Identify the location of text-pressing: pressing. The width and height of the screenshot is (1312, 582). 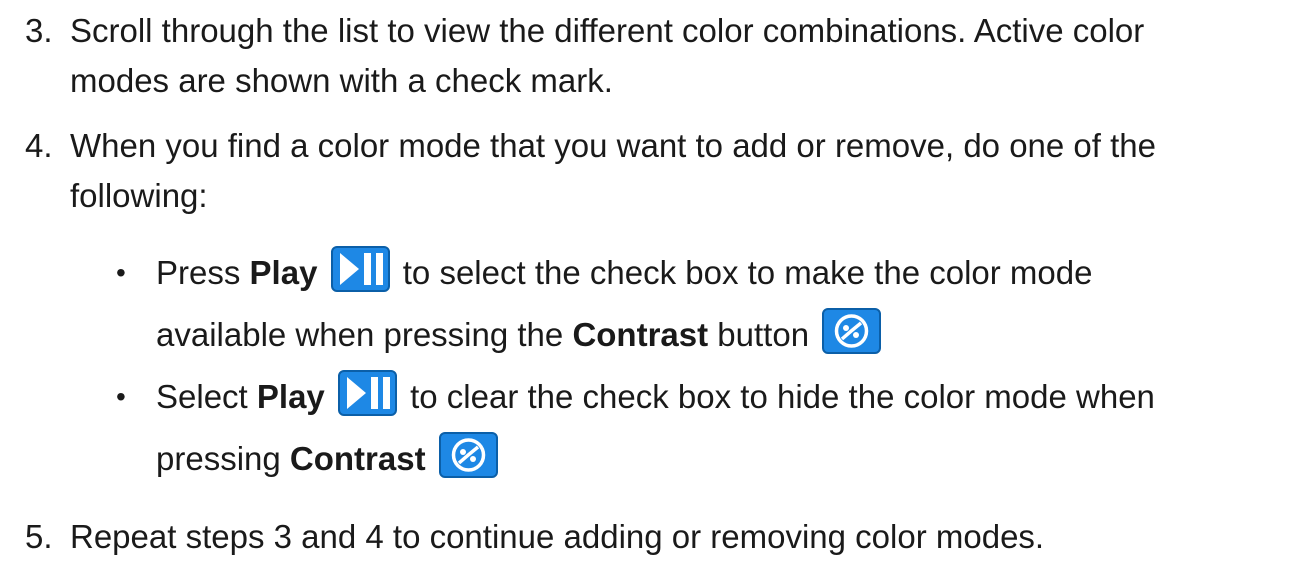
(223, 458).